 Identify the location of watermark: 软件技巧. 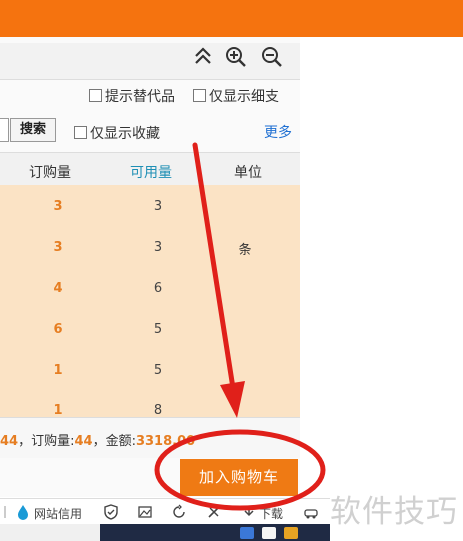
(394, 512).